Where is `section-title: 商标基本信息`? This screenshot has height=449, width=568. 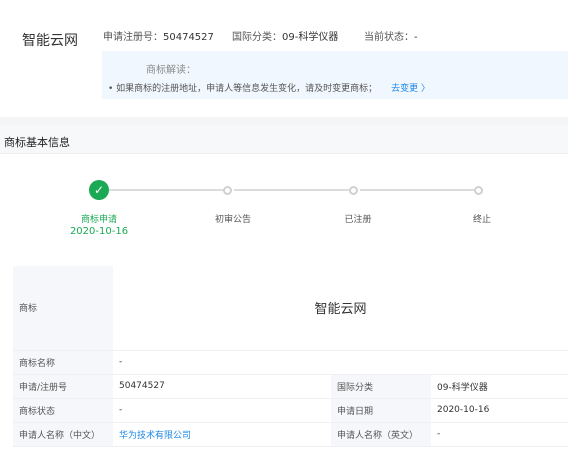
section-title: 商标基本信息 is located at coordinates (37, 142).